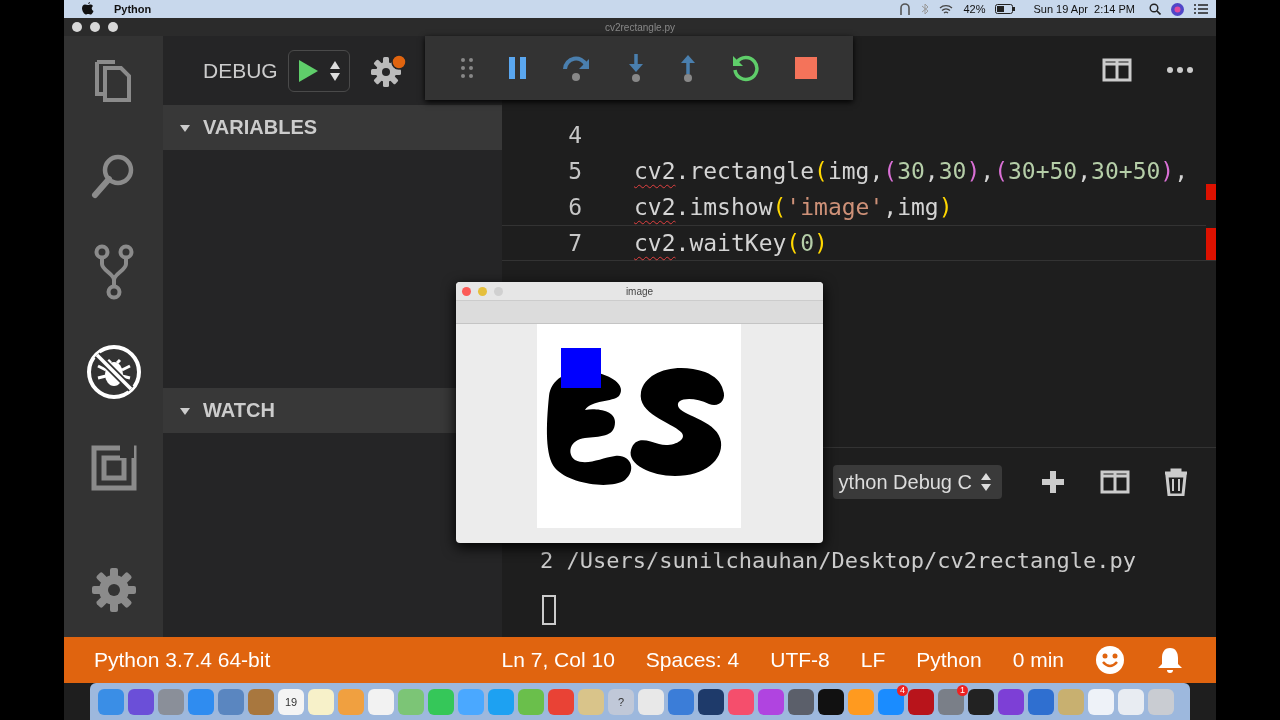  I want to click on apple-icon, so click(88, 9).